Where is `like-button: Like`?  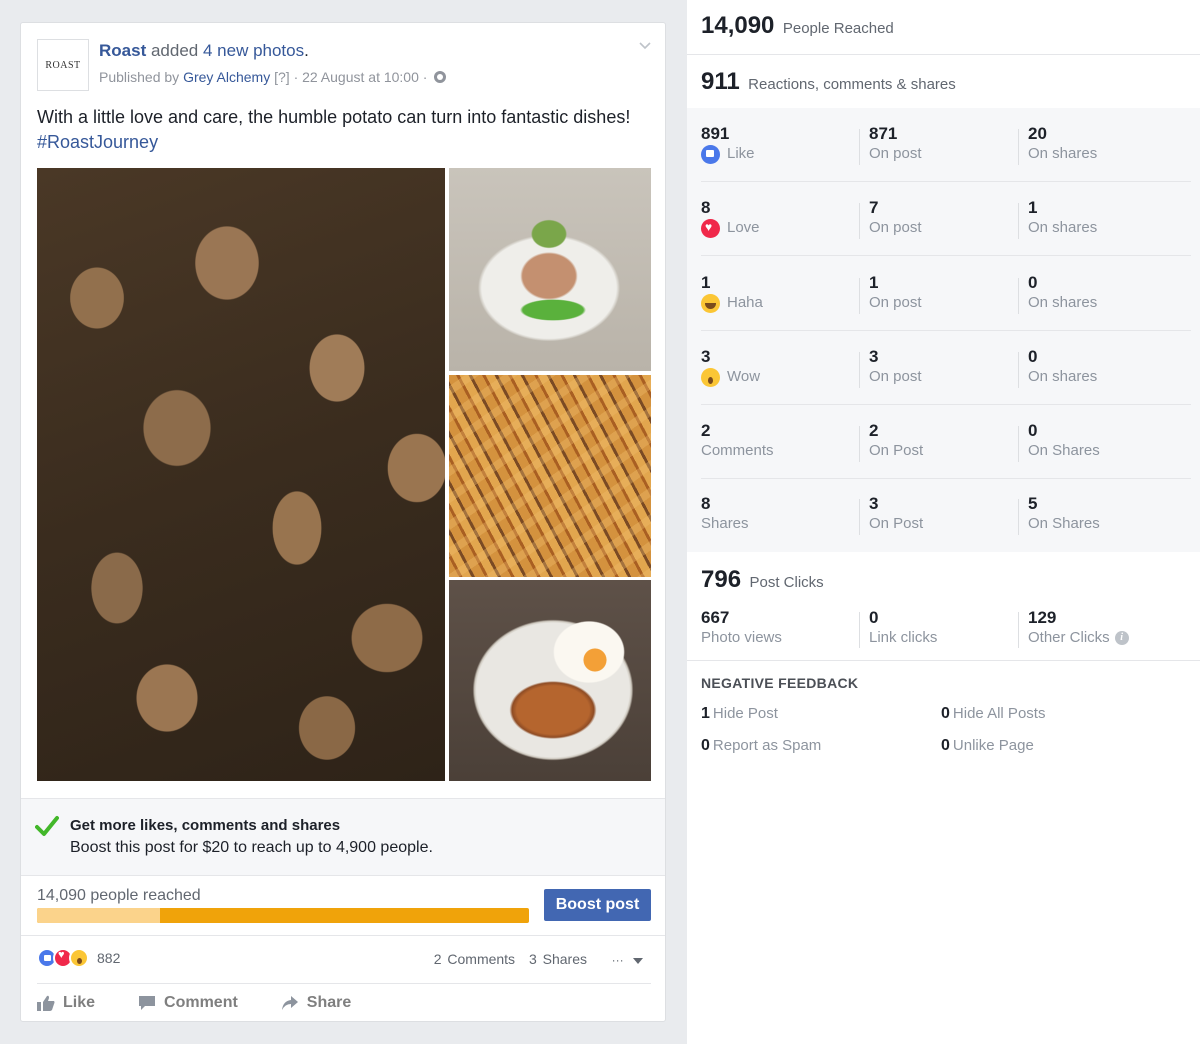 like-button: Like is located at coordinates (66, 1003).